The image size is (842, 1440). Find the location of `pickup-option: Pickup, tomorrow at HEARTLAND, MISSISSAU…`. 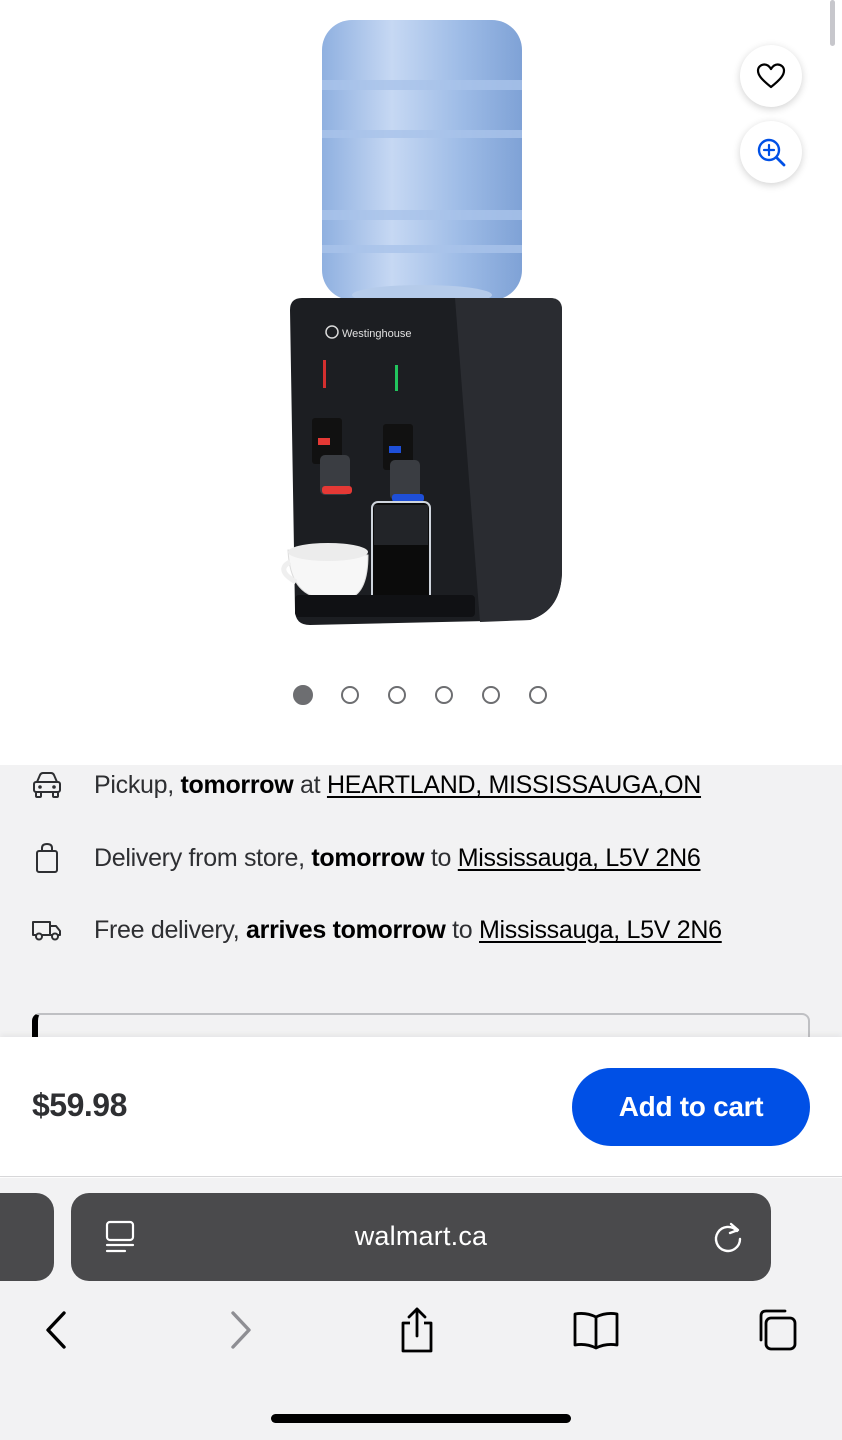

pickup-option: Pickup, tomorrow at HEARTLAND, MISSISSAU… is located at coordinates (421, 785).